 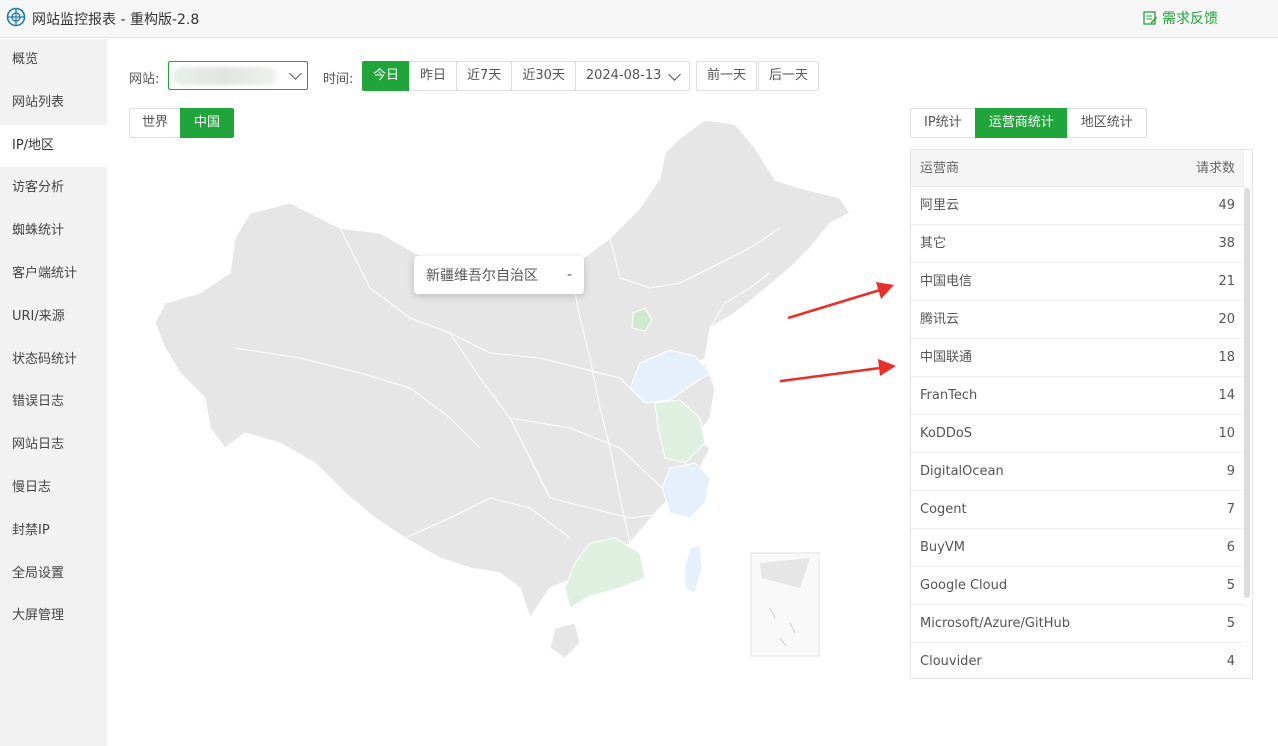 What do you see at coordinates (962, 471) in the screenshot?
I see `row-isp: DigitalOcean` at bounding box center [962, 471].